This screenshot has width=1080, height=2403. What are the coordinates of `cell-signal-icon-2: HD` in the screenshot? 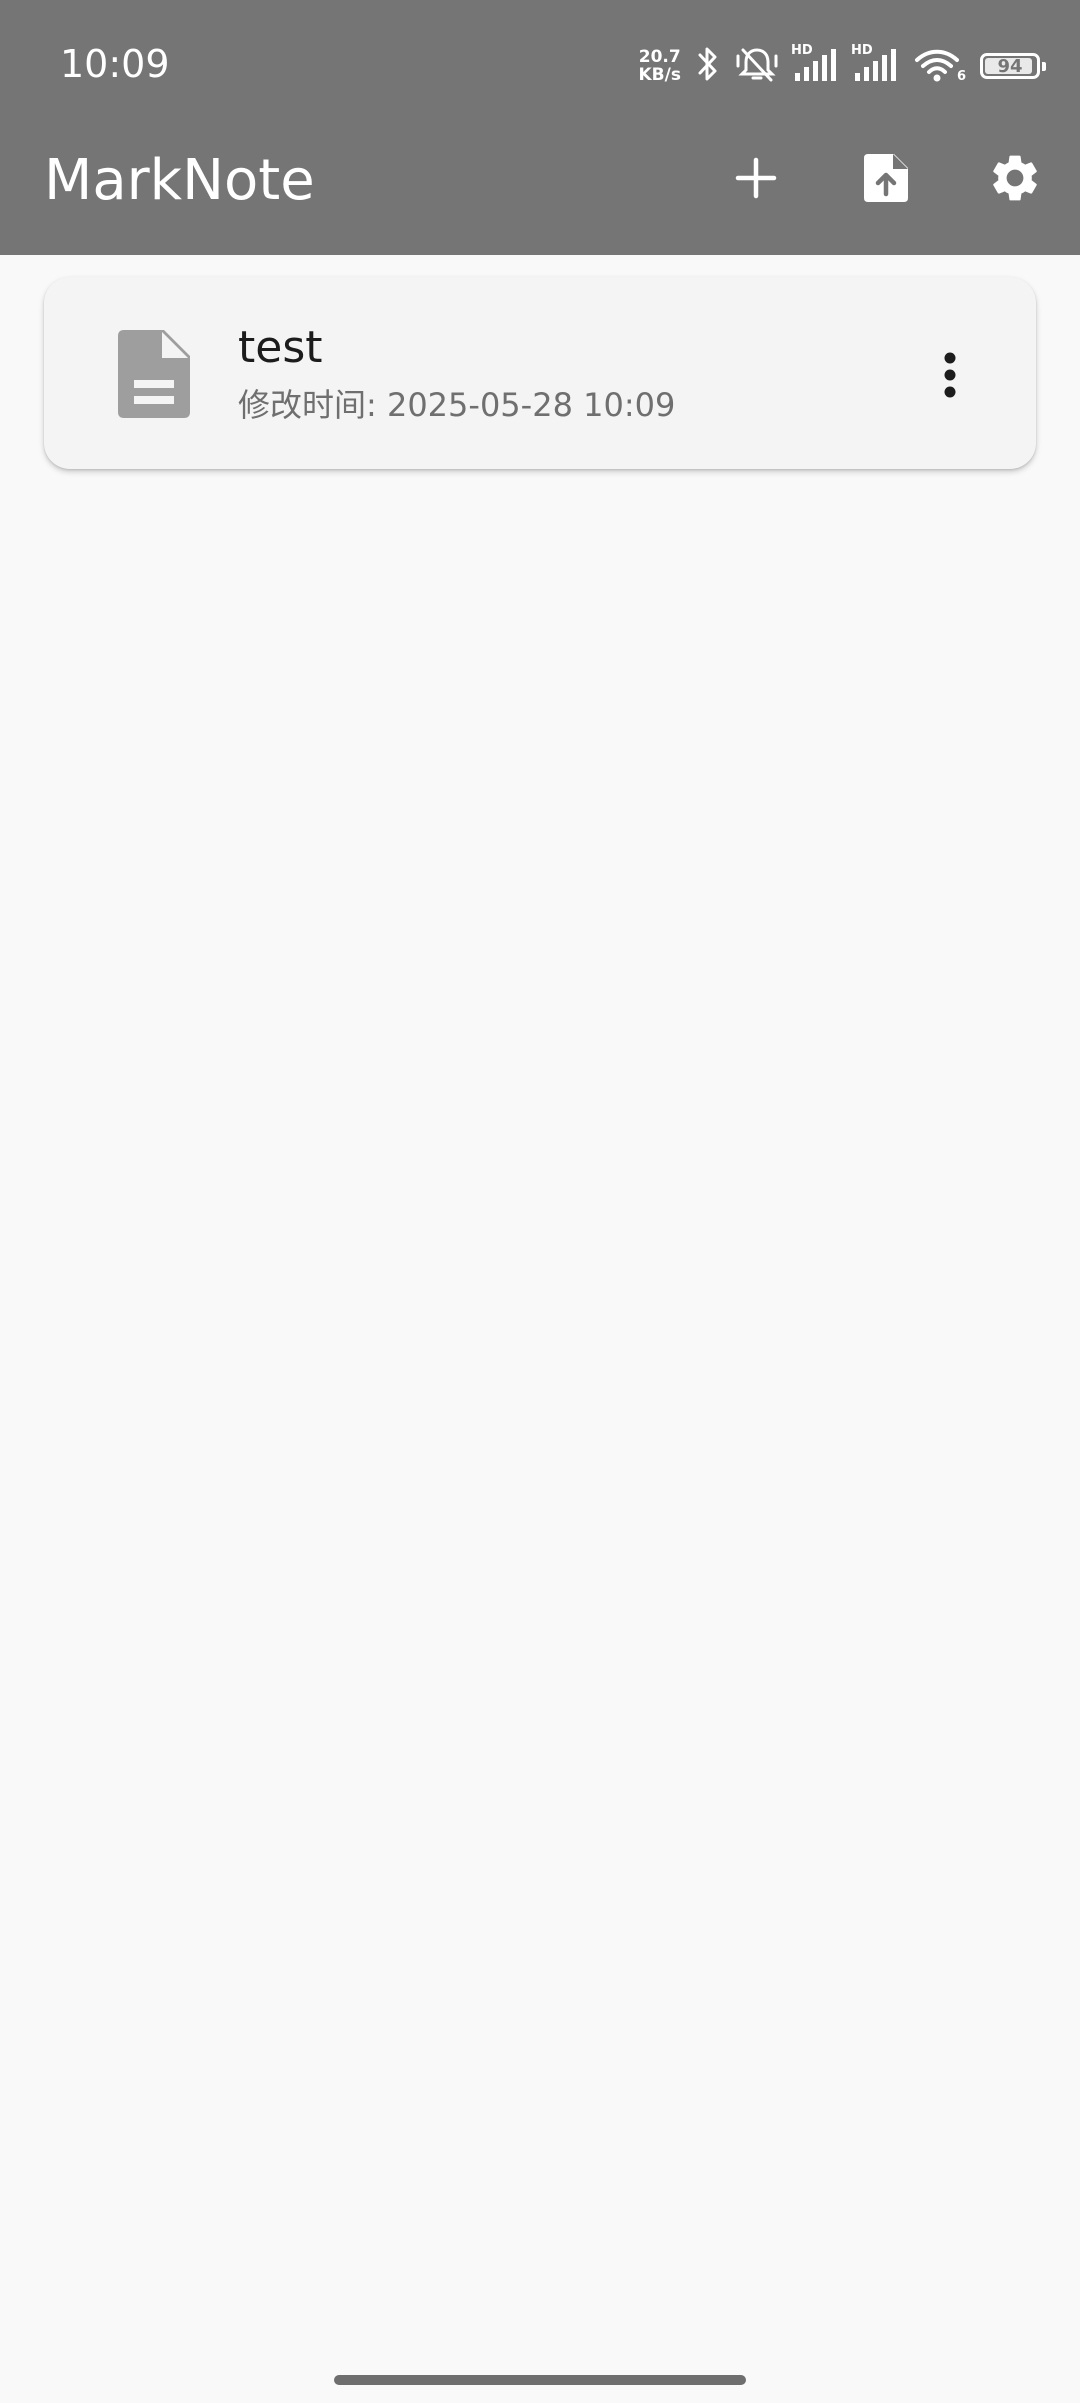 It's located at (875, 63).